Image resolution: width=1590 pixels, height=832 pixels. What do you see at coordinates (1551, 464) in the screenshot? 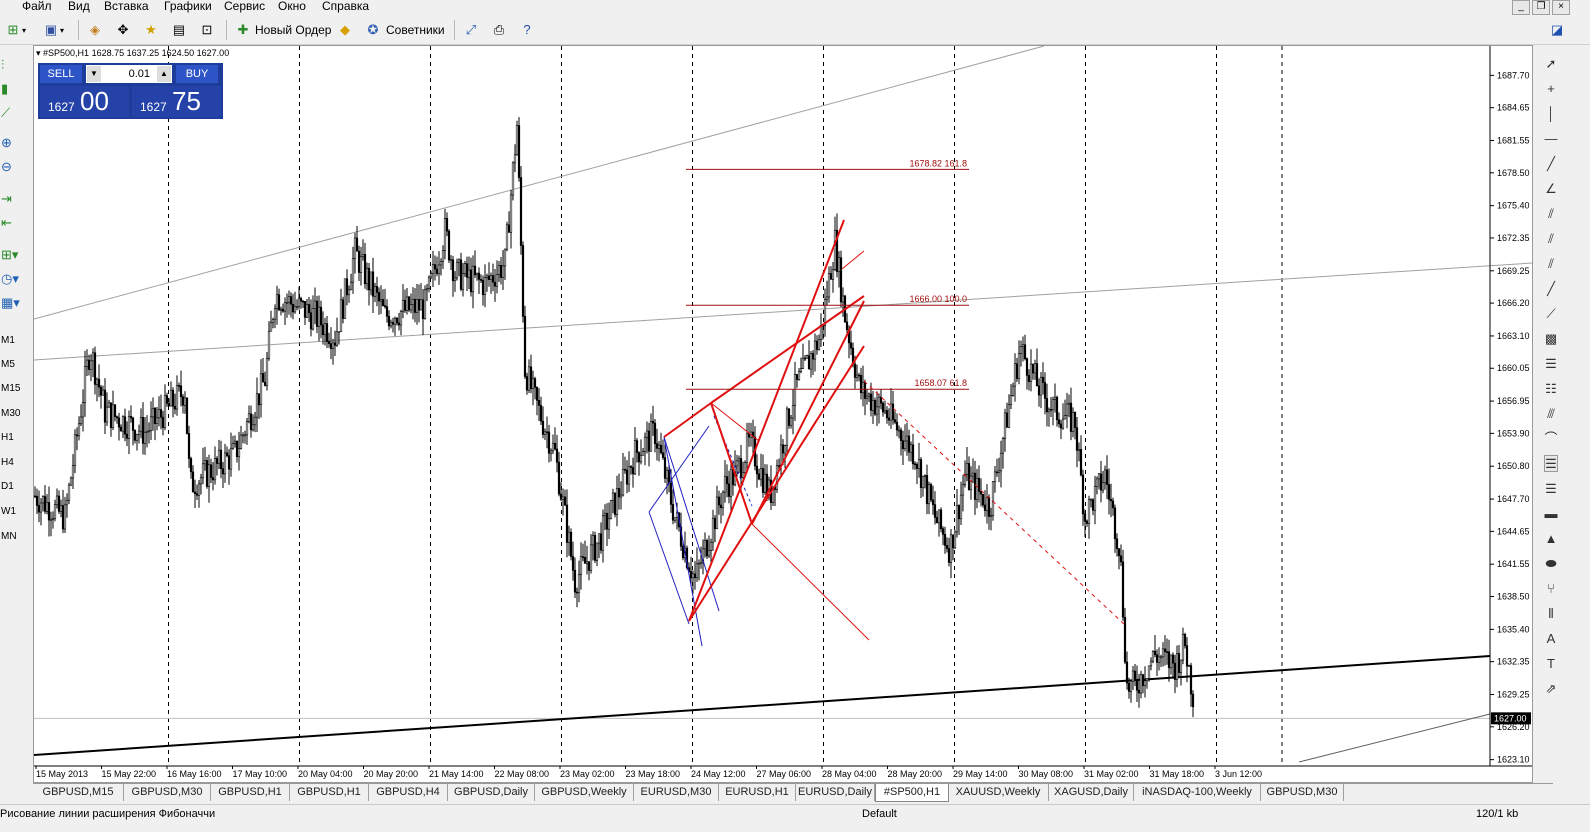
I see `fibo-expansion-tool: ☰` at bounding box center [1551, 464].